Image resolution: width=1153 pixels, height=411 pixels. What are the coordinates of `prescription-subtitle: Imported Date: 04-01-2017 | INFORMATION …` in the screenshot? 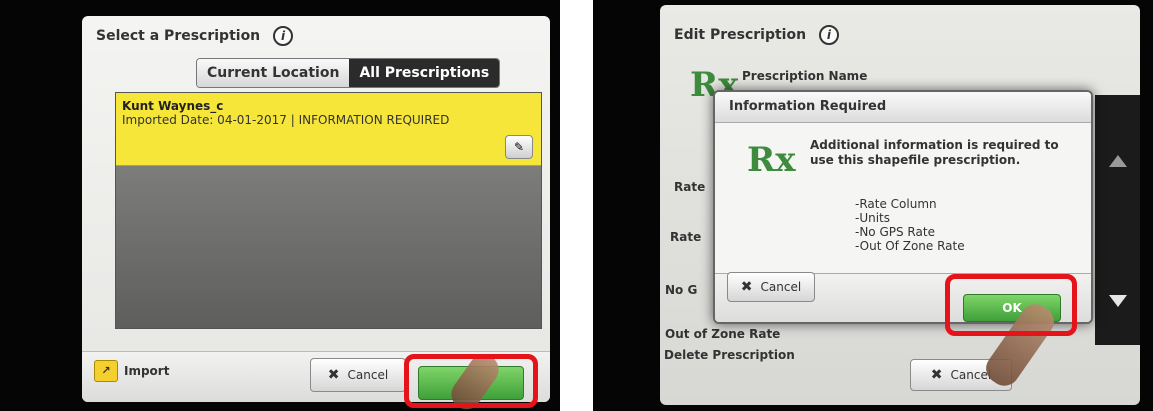 It's located at (286, 120).